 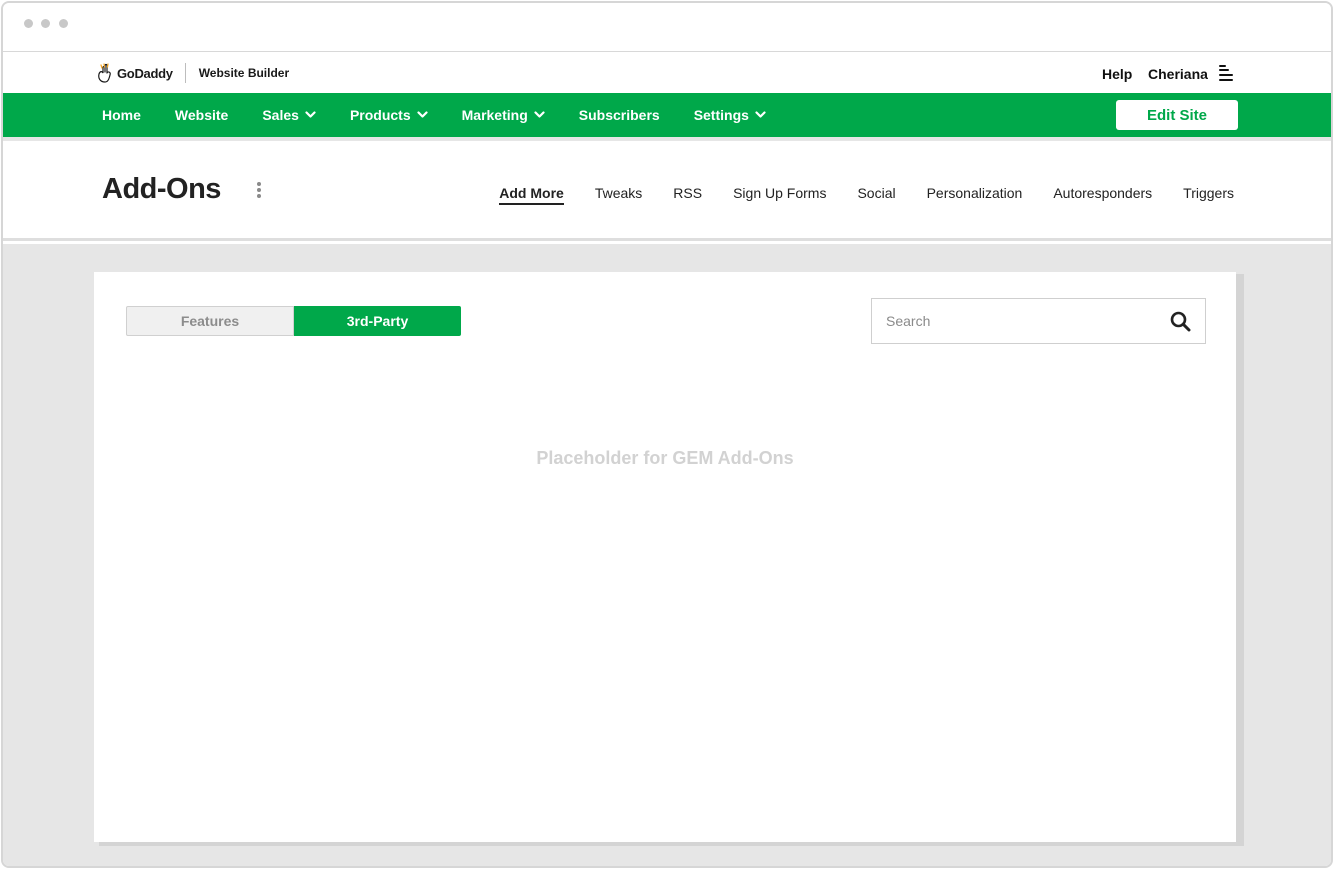 I want to click on top-bar: GoDaddy Website Builder Help Cheriana, so click(x=667, y=73).